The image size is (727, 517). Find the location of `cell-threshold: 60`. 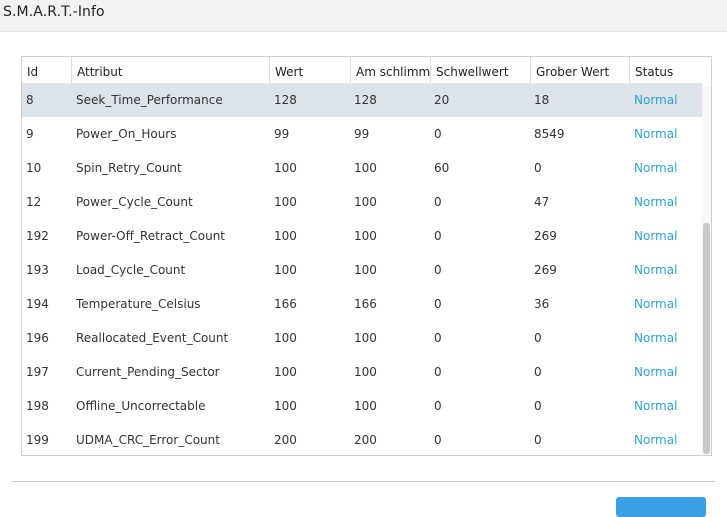

cell-threshold: 60 is located at coordinates (442, 168).